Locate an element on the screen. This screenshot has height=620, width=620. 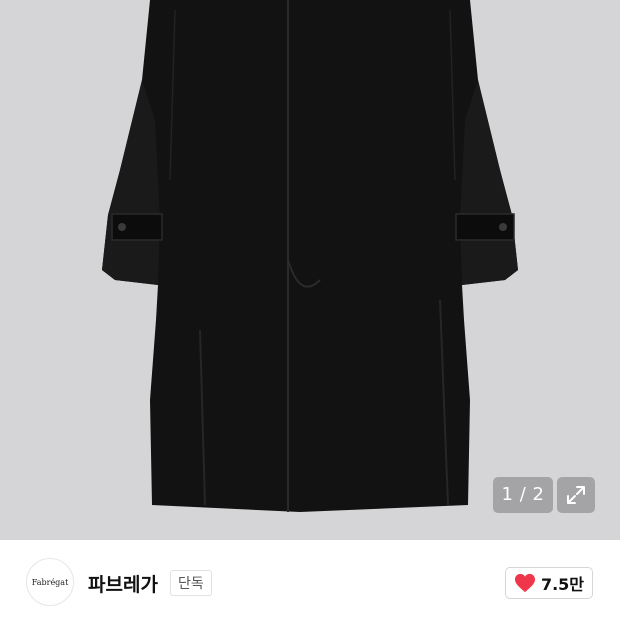
like-button: 7.5만 is located at coordinates (549, 583).